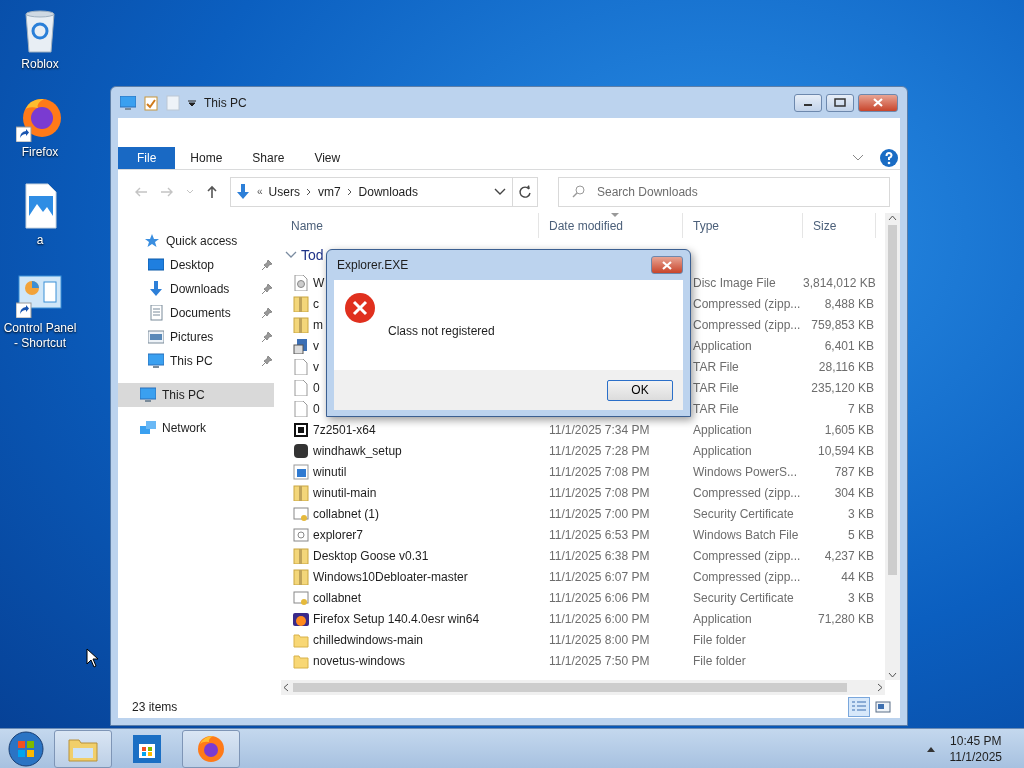 This screenshot has width=1024, height=768. Describe the element at coordinates (268, 158) in the screenshot. I see `ribbon-tab: Share` at that location.